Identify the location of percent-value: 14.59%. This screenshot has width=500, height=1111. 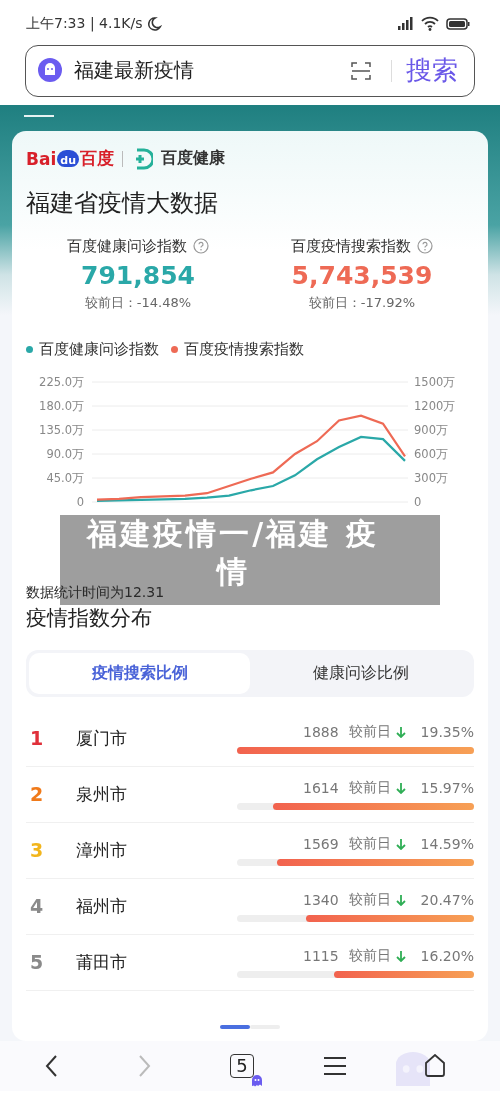
(447, 843).